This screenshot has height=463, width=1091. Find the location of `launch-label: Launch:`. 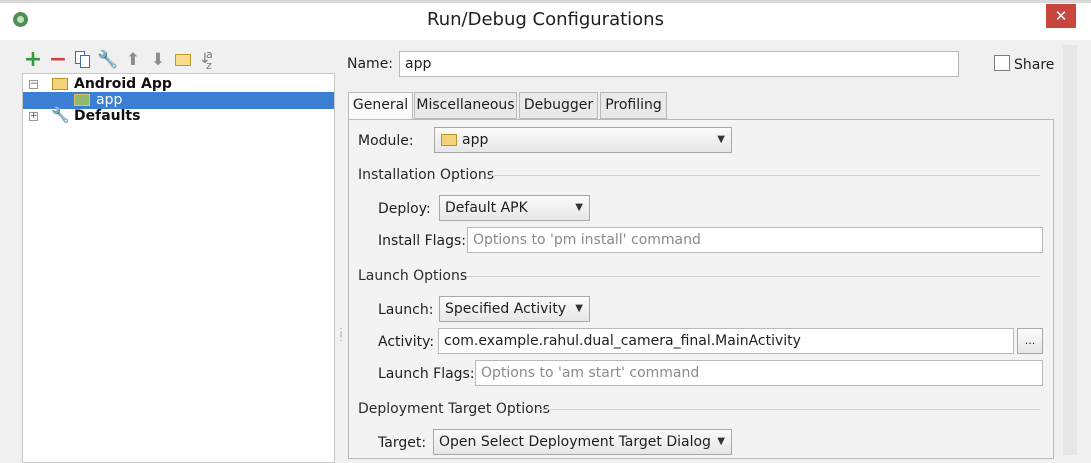

launch-label: Launch: is located at coordinates (406, 310).